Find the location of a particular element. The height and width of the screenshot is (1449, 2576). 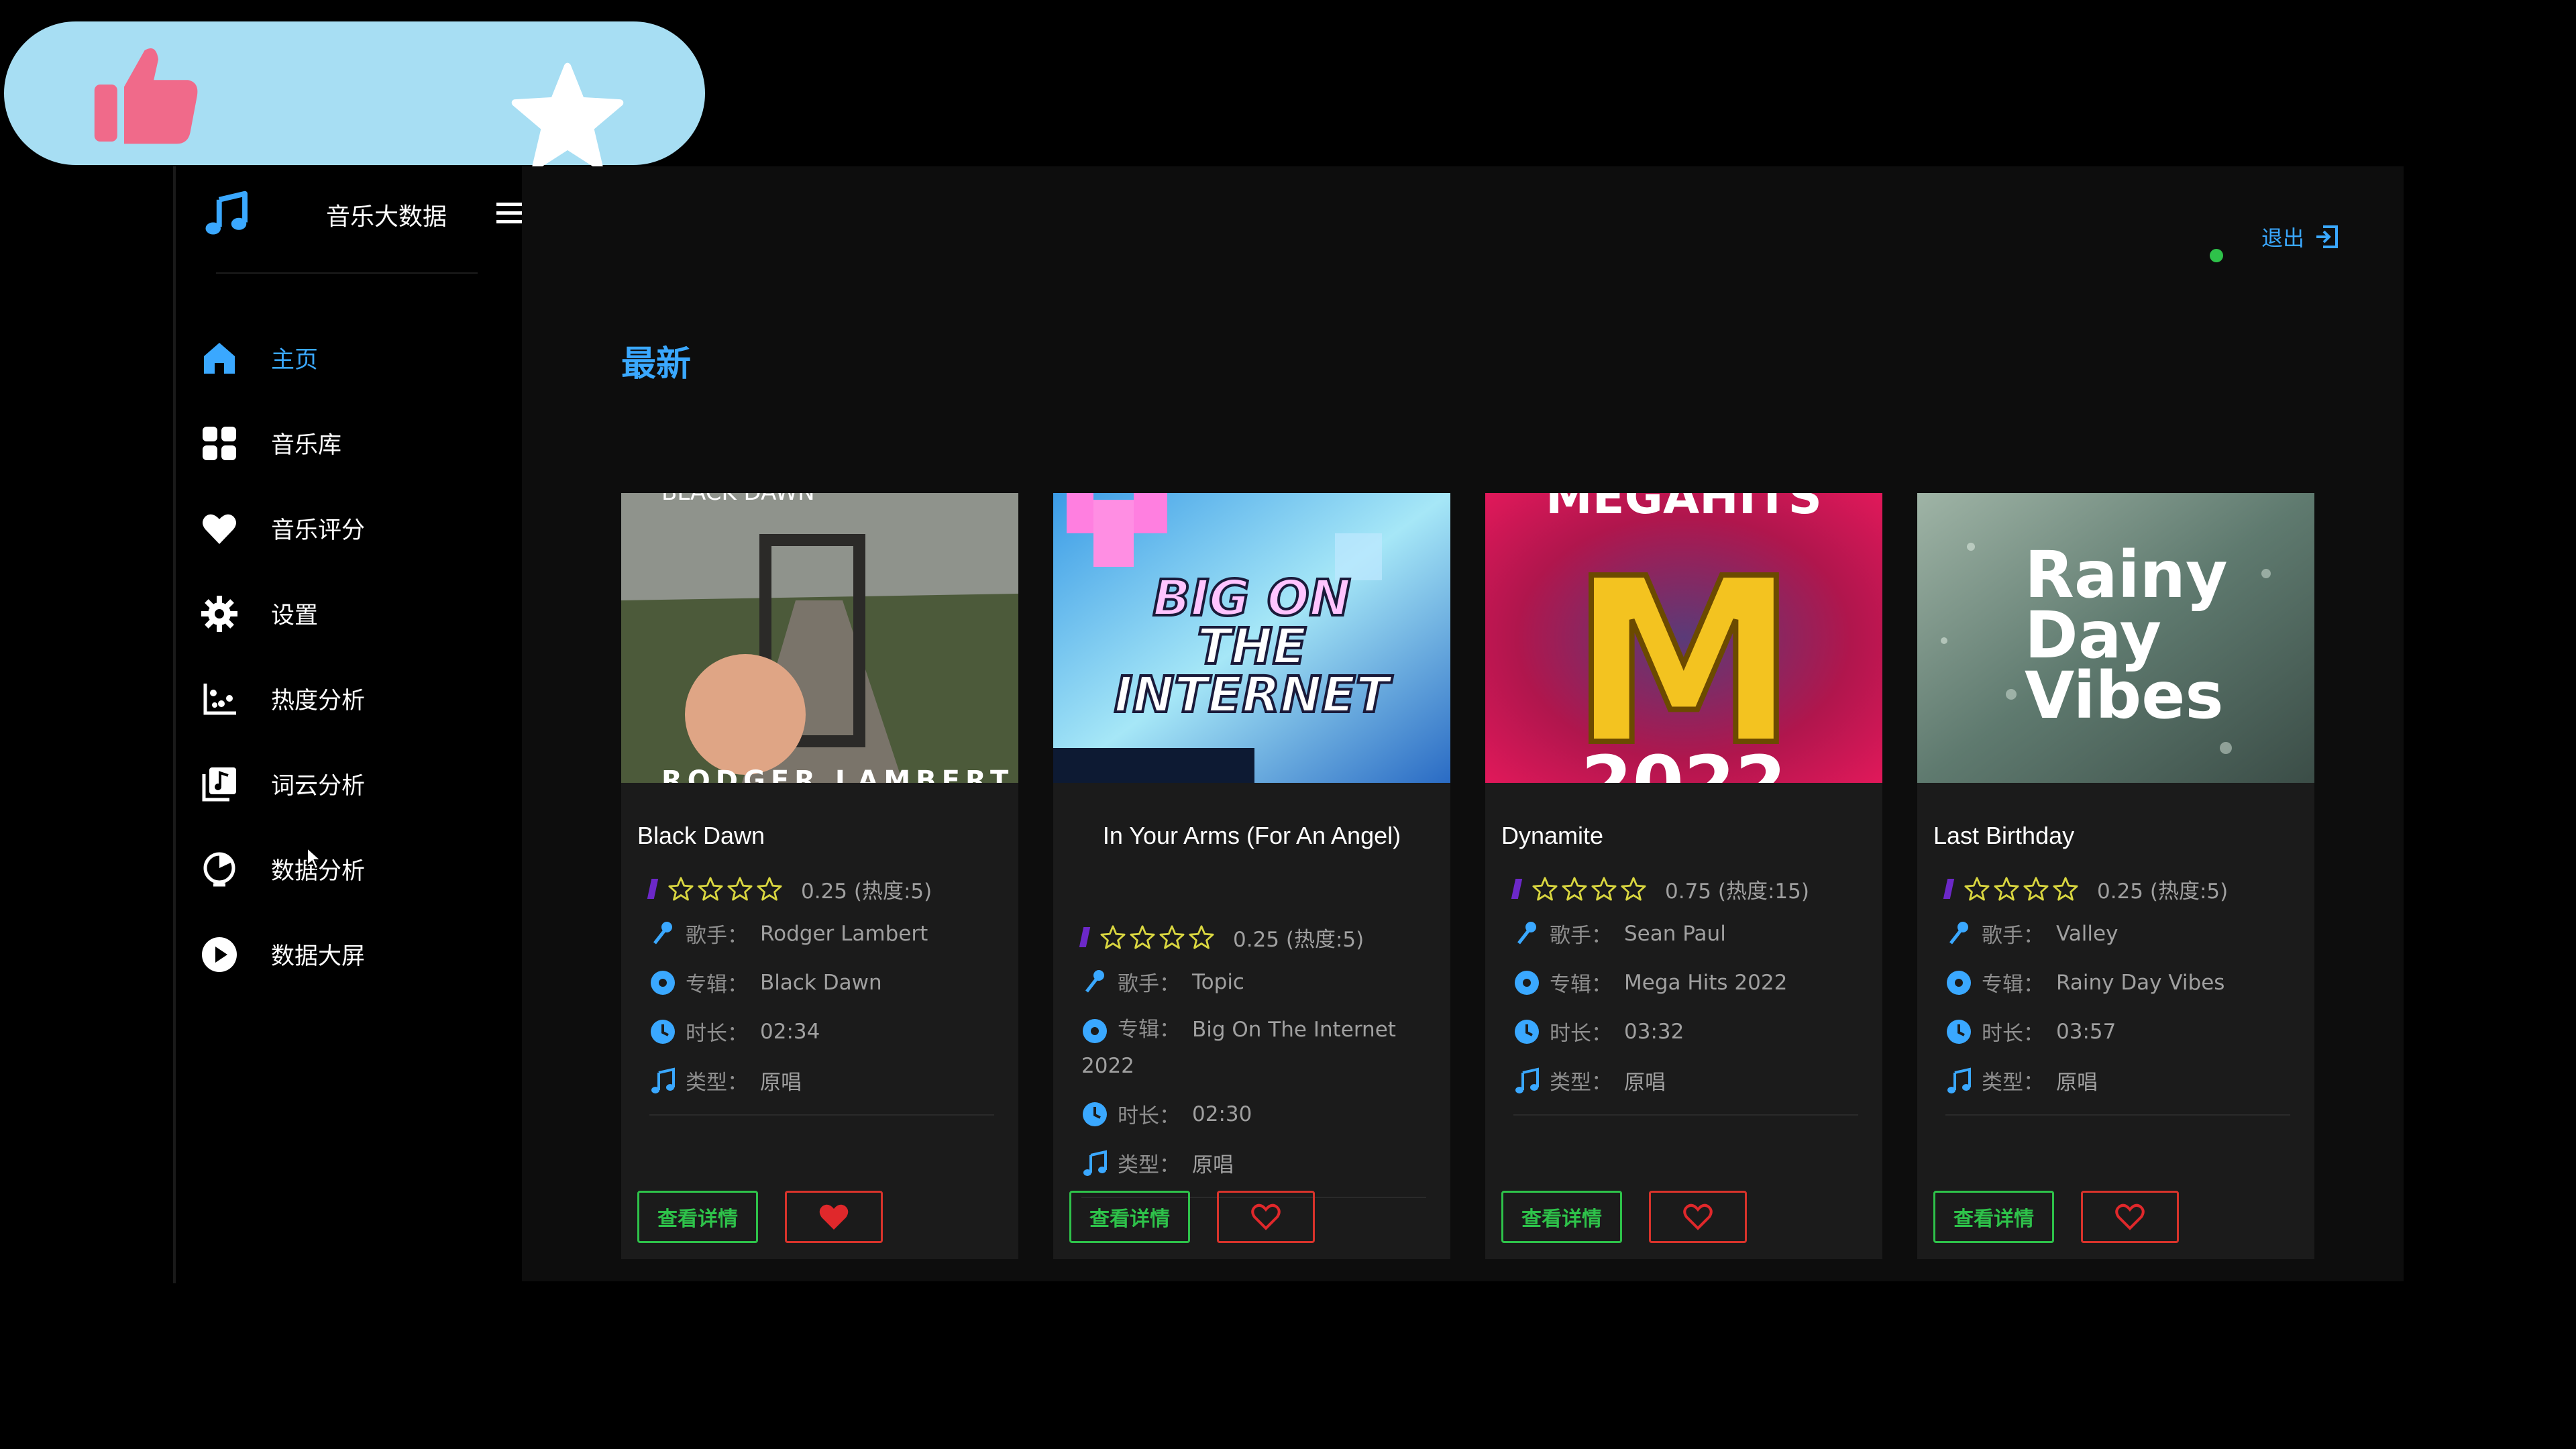

singer-value: Sean Paul is located at coordinates (1675, 933).